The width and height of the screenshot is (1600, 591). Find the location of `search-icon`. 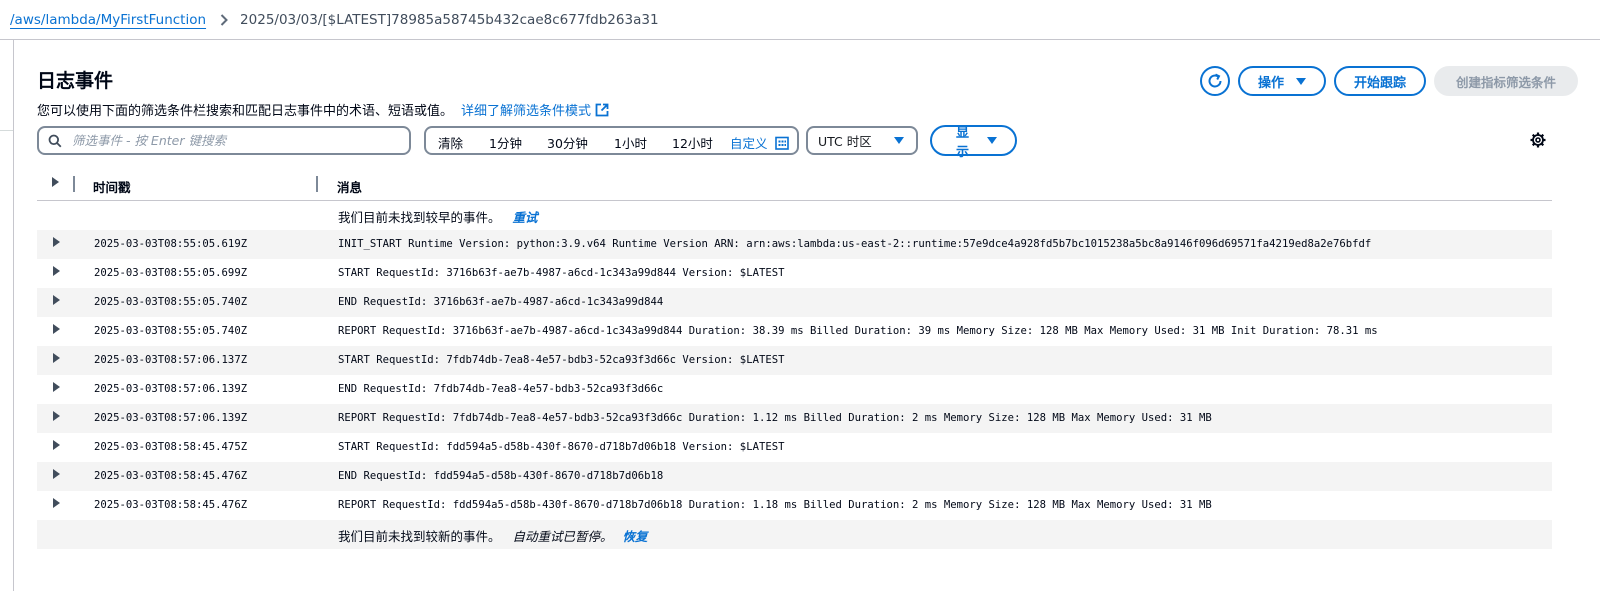

search-icon is located at coordinates (55, 140).